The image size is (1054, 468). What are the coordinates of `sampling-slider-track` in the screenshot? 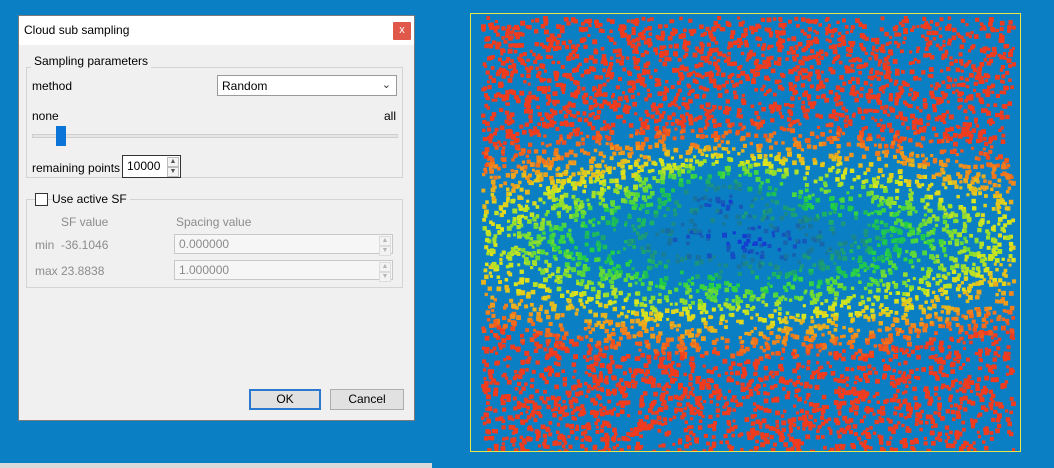 It's located at (215, 136).